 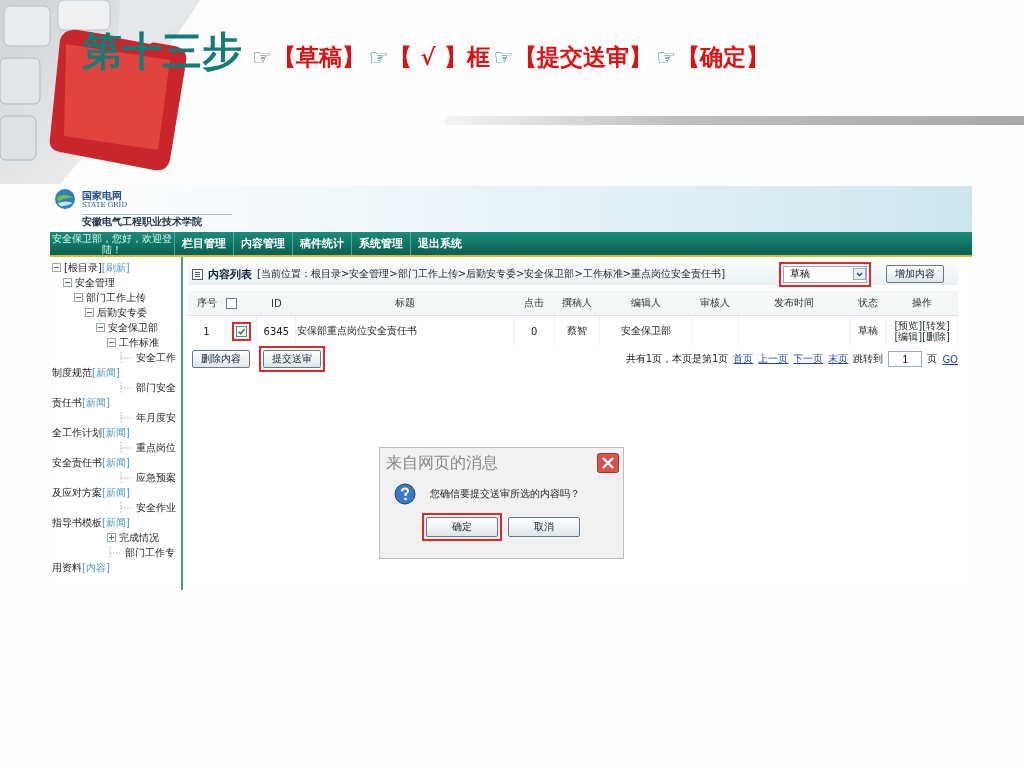 What do you see at coordinates (868, 359) in the screenshot?
I see `jump-label: 跳转到` at bounding box center [868, 359].